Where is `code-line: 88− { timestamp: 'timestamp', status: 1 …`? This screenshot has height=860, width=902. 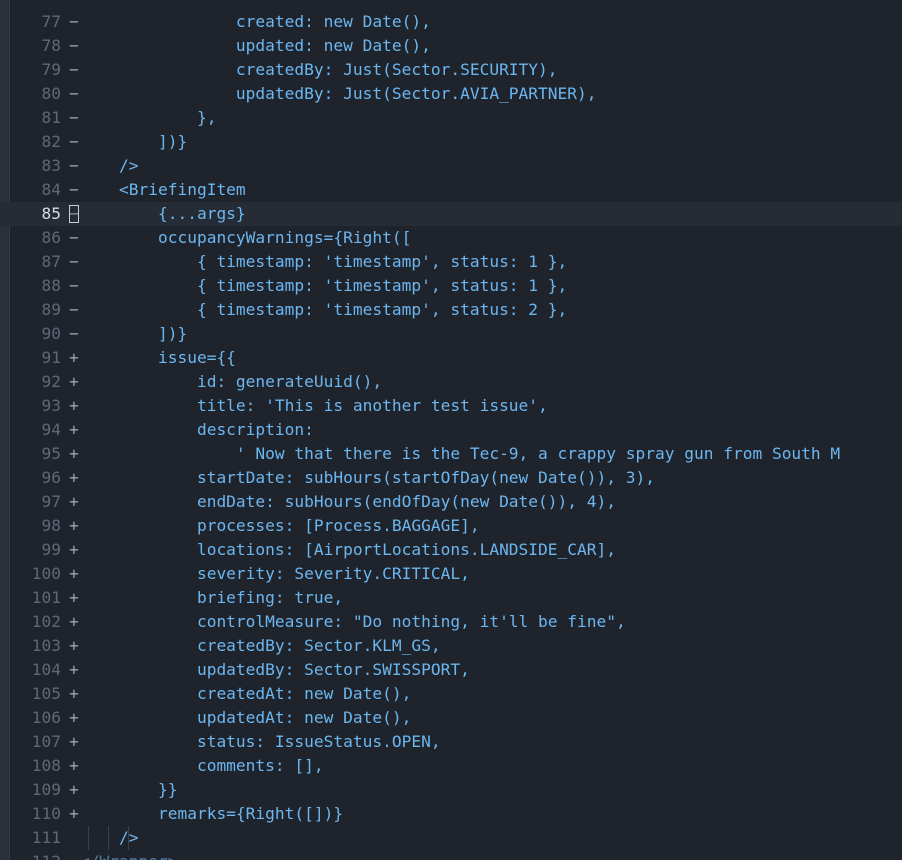 code-line: 88− { timestamp: 'timestamp', status: 1 … is located at coordinates (451, 286).